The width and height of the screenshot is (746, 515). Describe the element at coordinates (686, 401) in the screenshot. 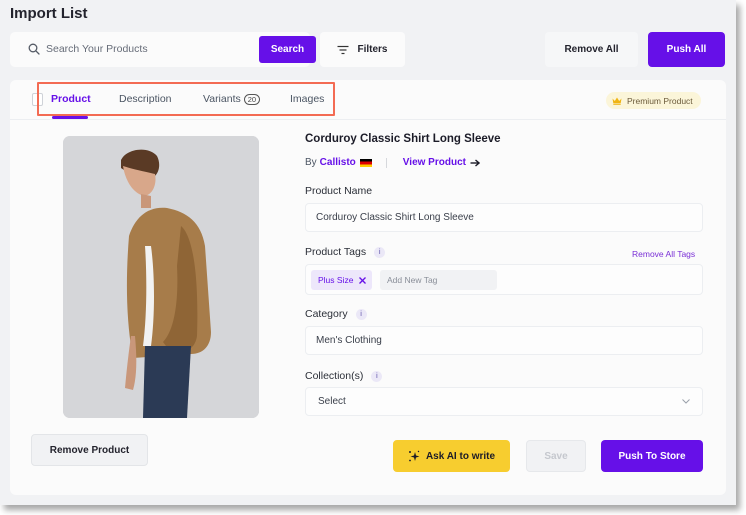

I see `chevron-down-icon` at that location.